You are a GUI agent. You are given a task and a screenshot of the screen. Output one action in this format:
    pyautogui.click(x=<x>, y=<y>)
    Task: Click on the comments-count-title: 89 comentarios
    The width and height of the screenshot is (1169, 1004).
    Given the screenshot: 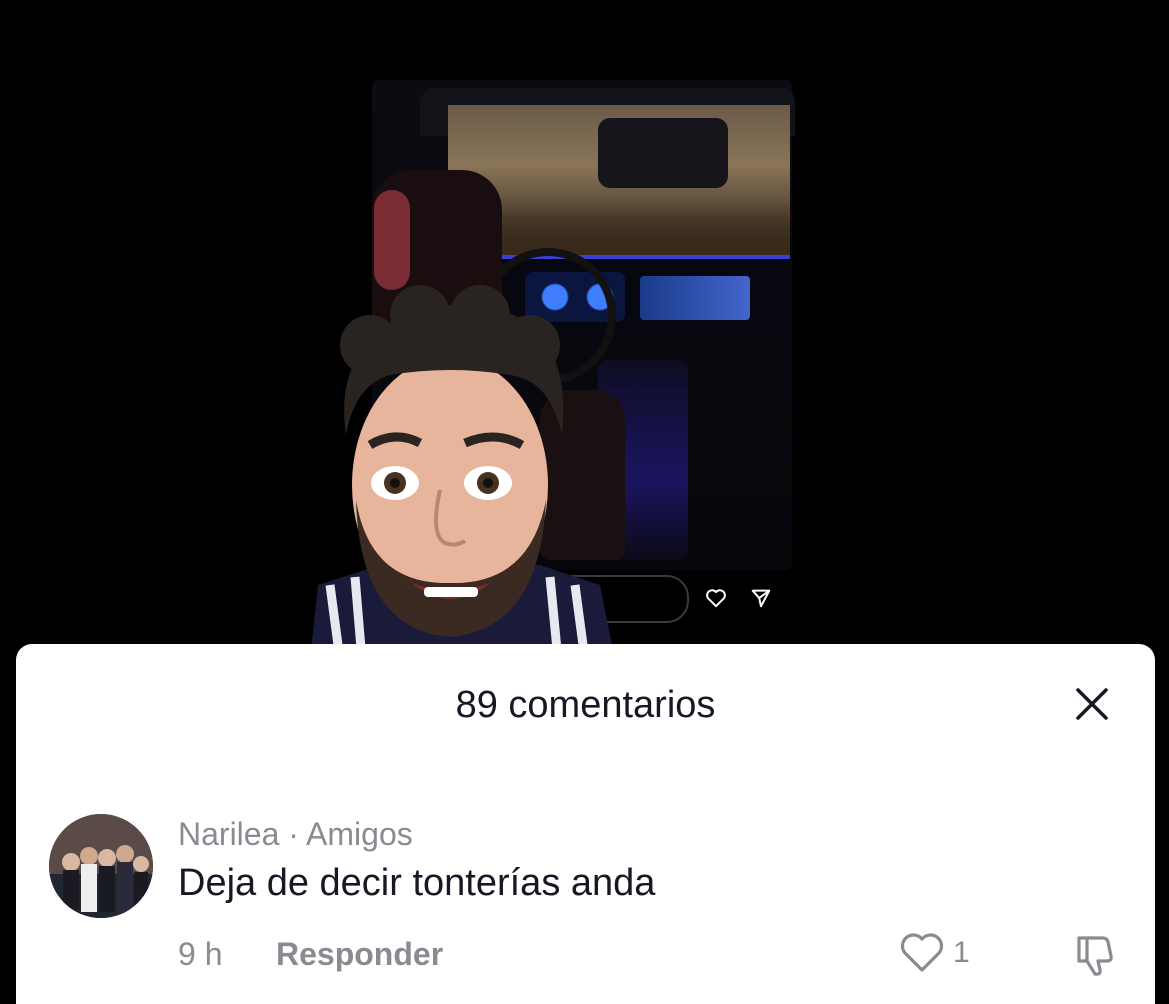 What is the action you would take?
    pyautogui.click(x=585, y=705)
    